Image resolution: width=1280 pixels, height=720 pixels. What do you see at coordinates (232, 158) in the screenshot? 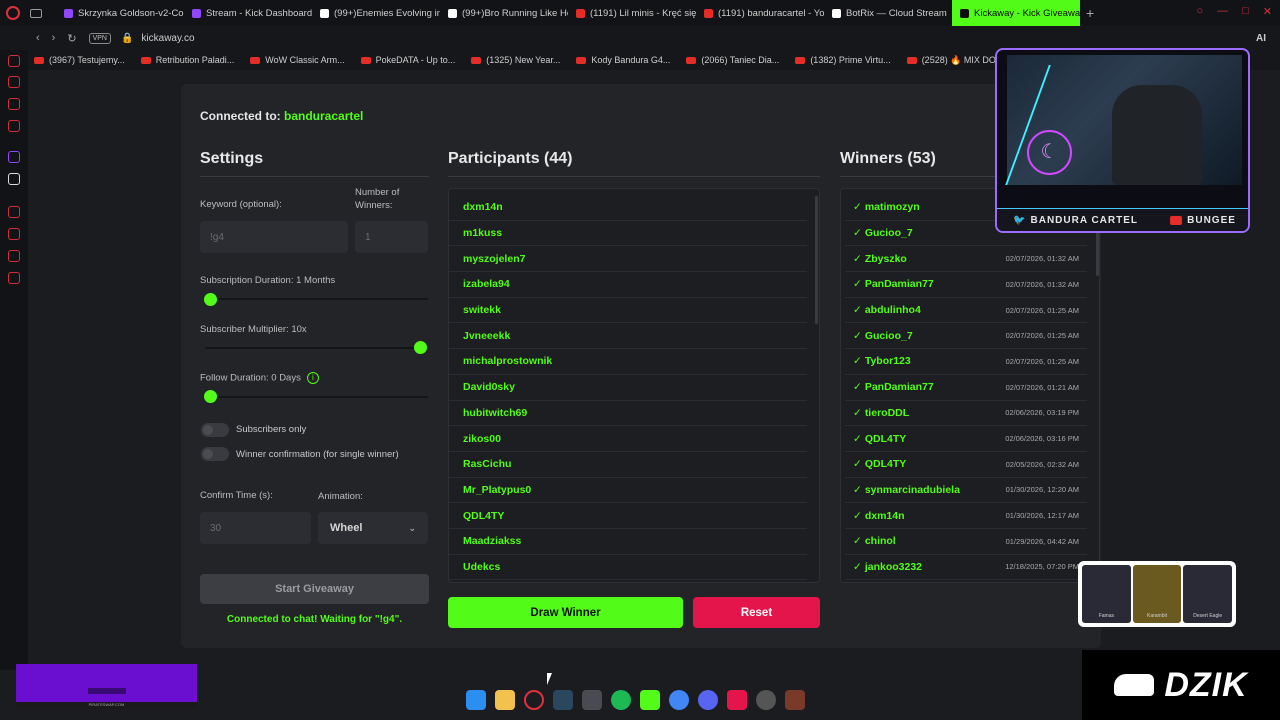
I see `settings-title: Settings` at bounding box center [232, 158].